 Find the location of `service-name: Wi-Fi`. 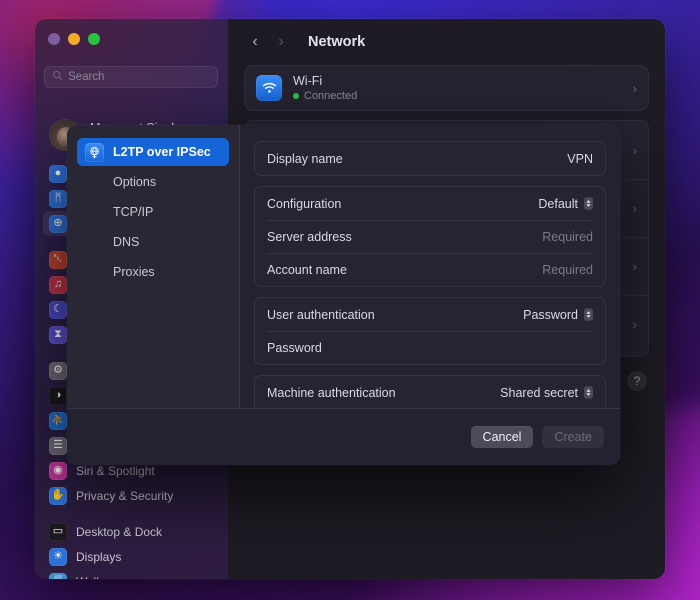

service-name: Wi-Fi is located at coordinates (308, 80).